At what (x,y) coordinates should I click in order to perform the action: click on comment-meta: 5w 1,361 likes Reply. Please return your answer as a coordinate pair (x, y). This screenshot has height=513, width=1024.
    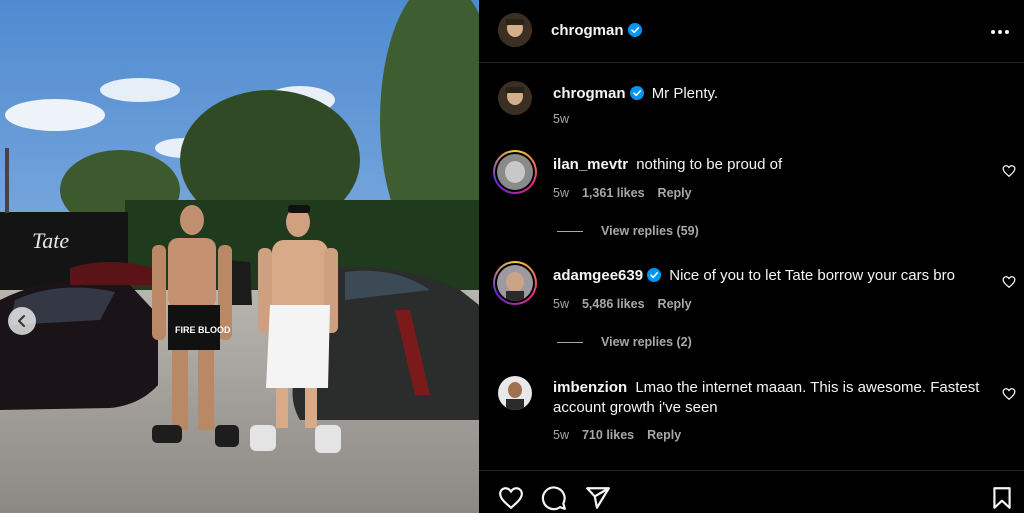
    Looking at the image, I should click on (622, 193).